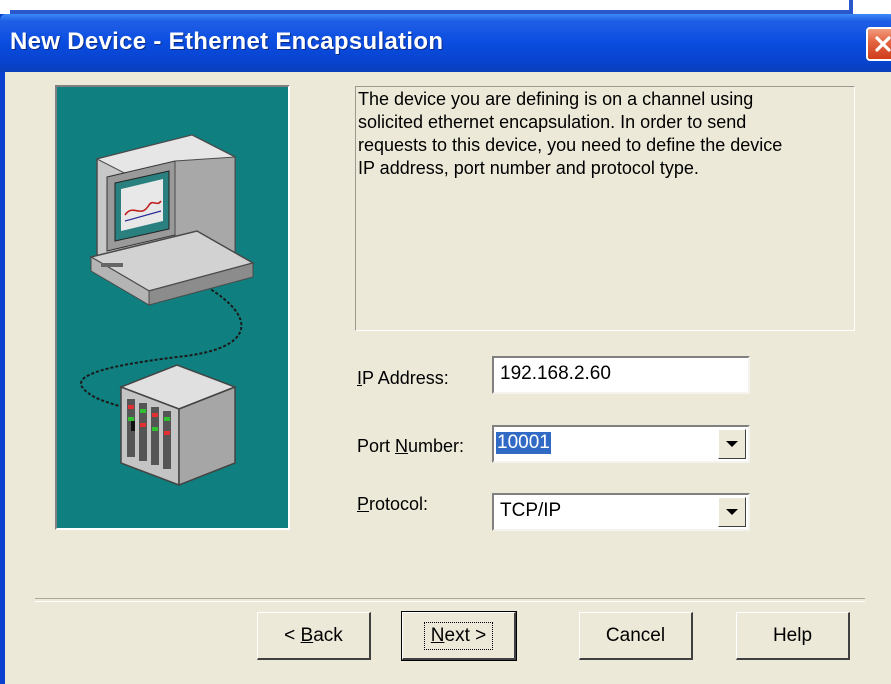 Image resolution: width=891 pixels, height=684 pixels. I want to click on port-number-value: 10001, so click(523, 443).